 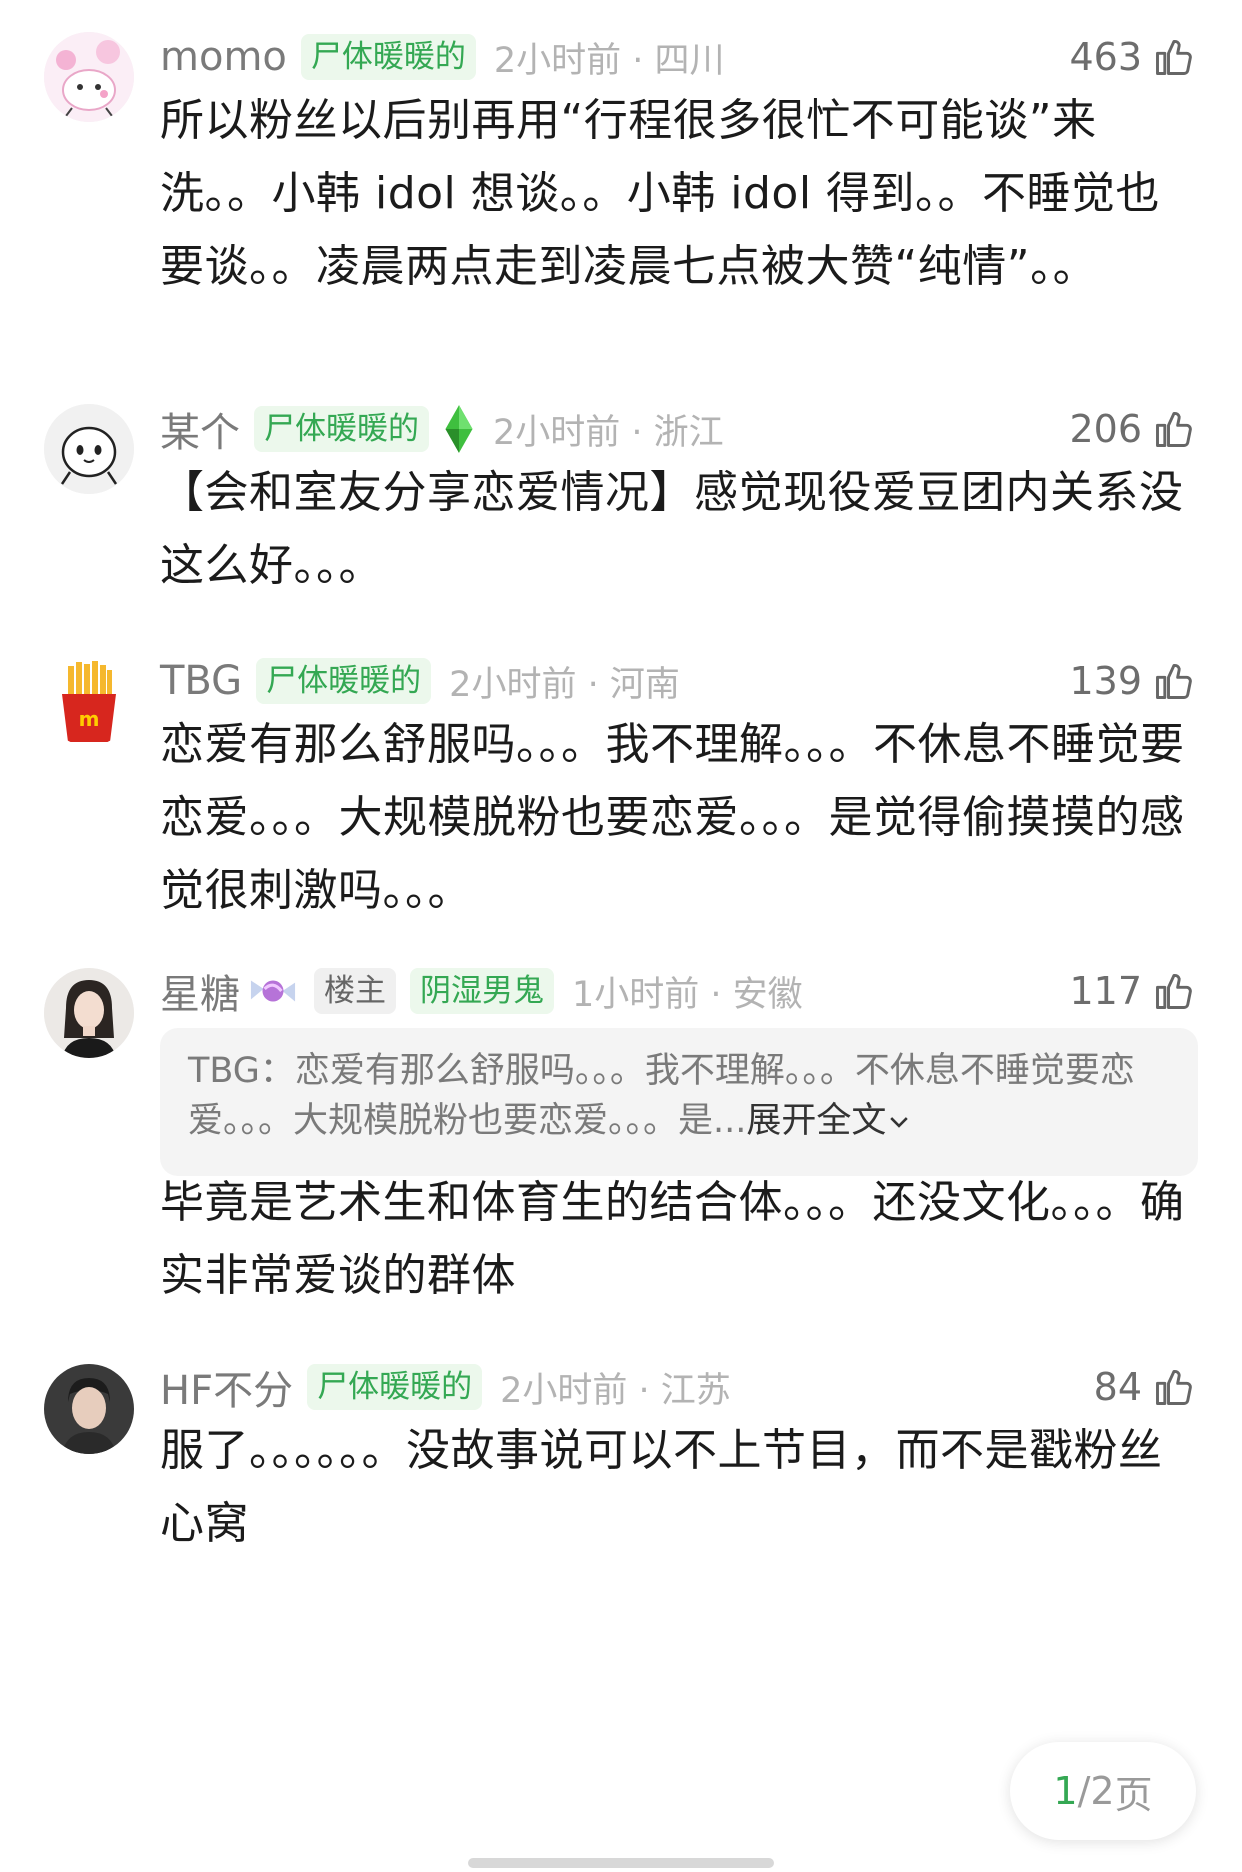 I want to click on username: momo, so click(x=223, y=57).